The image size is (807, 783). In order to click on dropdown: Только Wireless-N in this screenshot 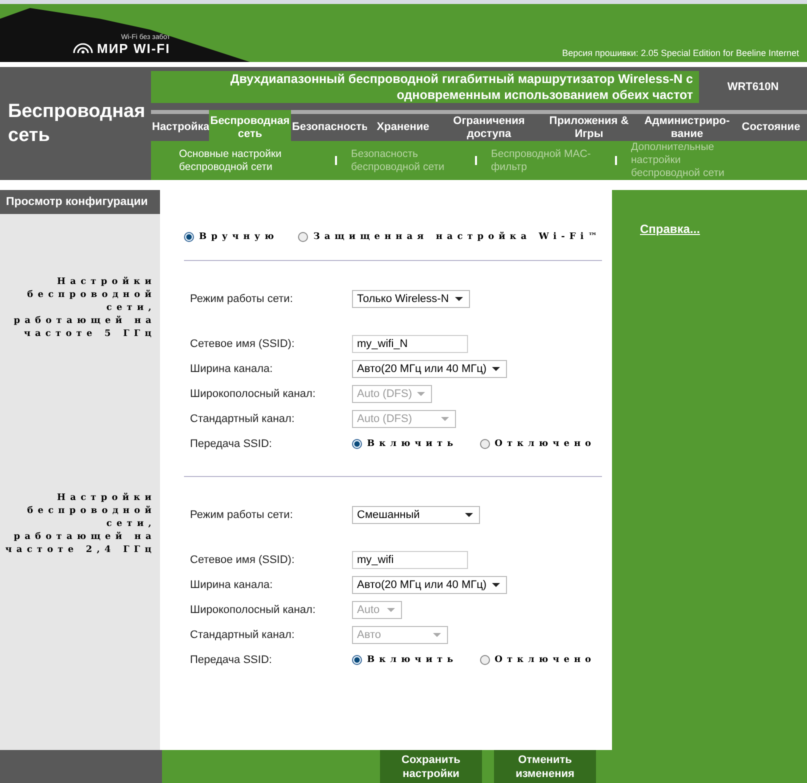, I will do `click(411, 299)`.